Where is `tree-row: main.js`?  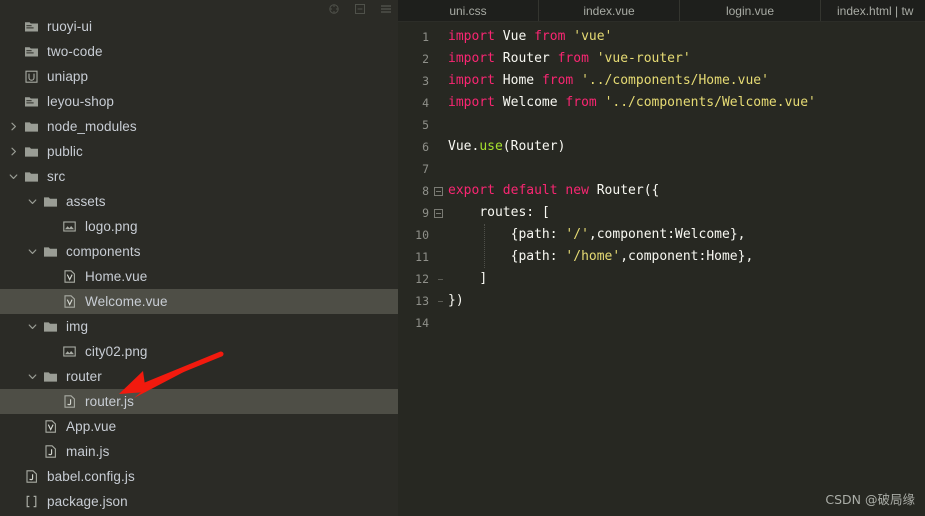
tree-row: main.js is located at coordinates (199, 451).